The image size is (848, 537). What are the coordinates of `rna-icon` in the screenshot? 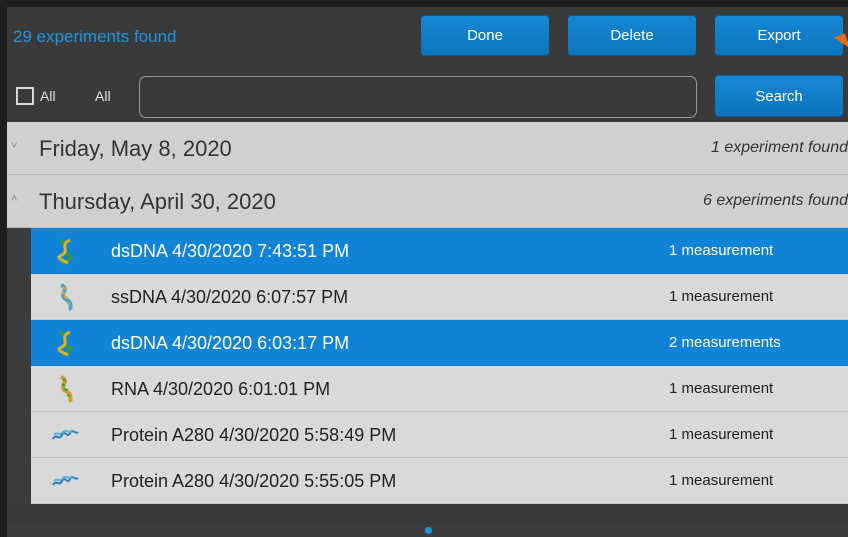 It's located at (66, 389).